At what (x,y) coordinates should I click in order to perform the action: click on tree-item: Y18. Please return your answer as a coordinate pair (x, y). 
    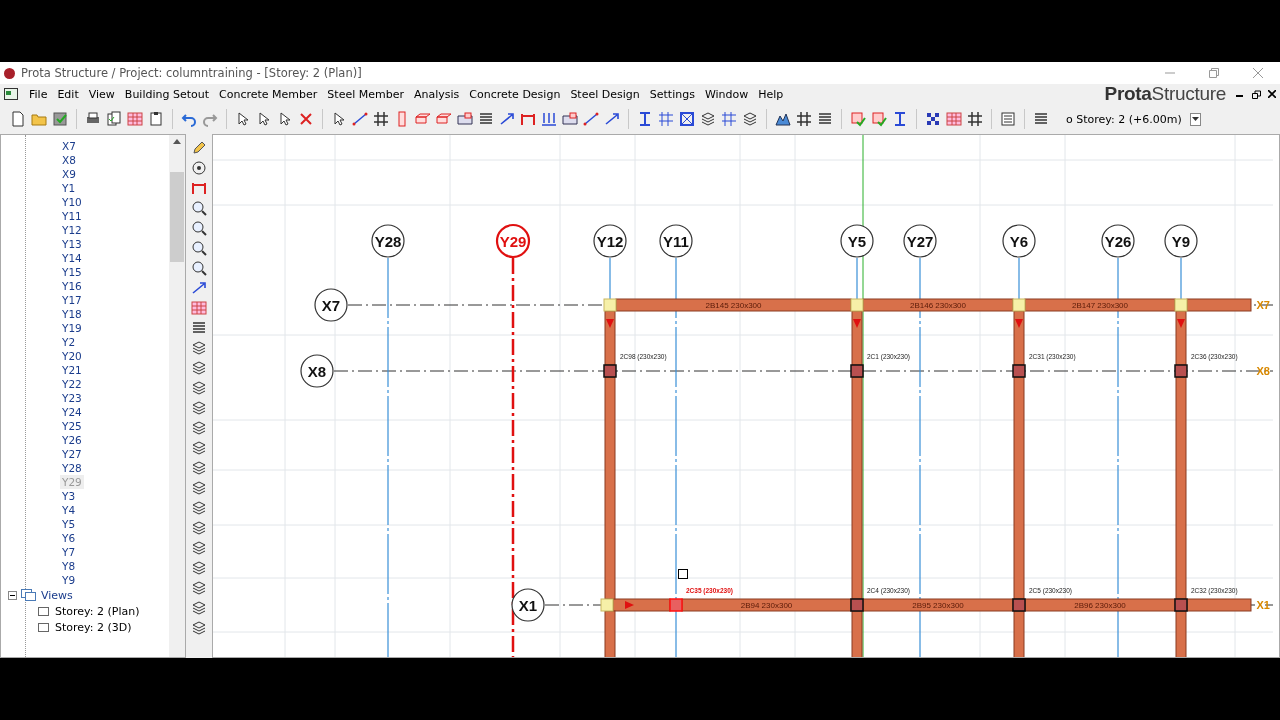
    Looking at the image, I should click on (72, 314).